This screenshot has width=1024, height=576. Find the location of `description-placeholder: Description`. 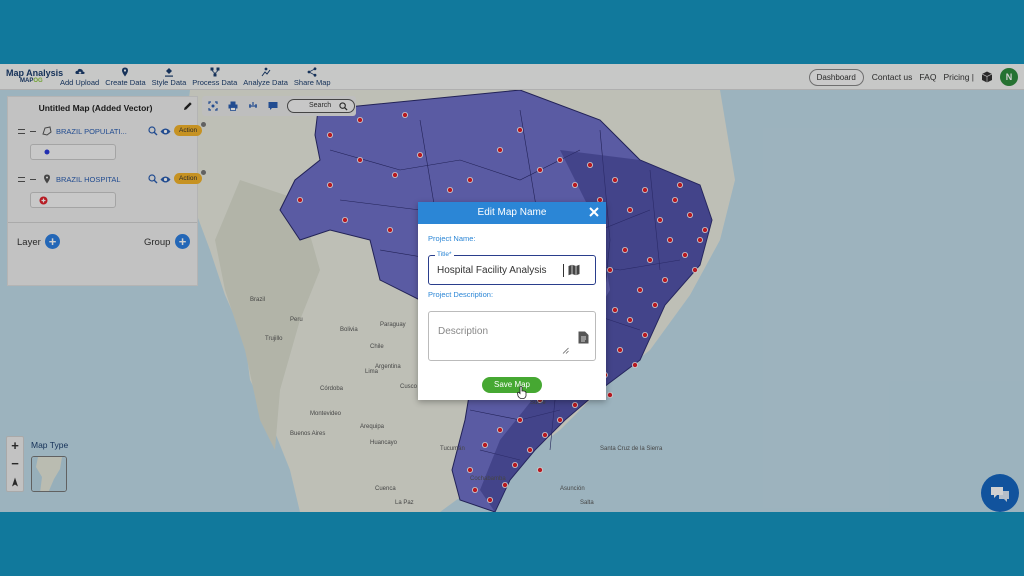

description-placeholder: Description is located at coordinates (463, 331).